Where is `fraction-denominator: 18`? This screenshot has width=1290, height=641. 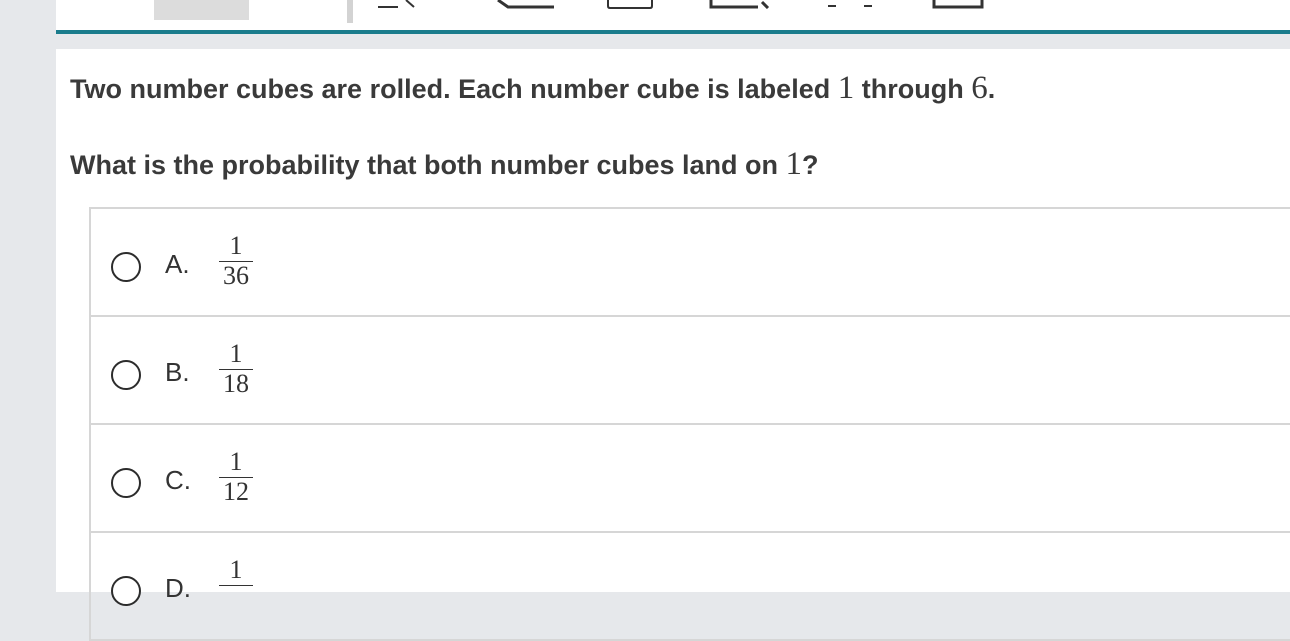
fraction-denominator: 18 is located at coordinates (236, 383).